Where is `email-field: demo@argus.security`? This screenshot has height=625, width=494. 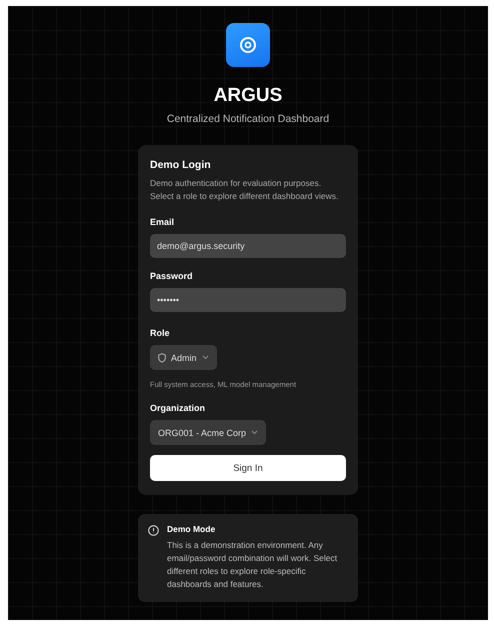 email-field: demo@argus.security is located at coordinates (248, 246).